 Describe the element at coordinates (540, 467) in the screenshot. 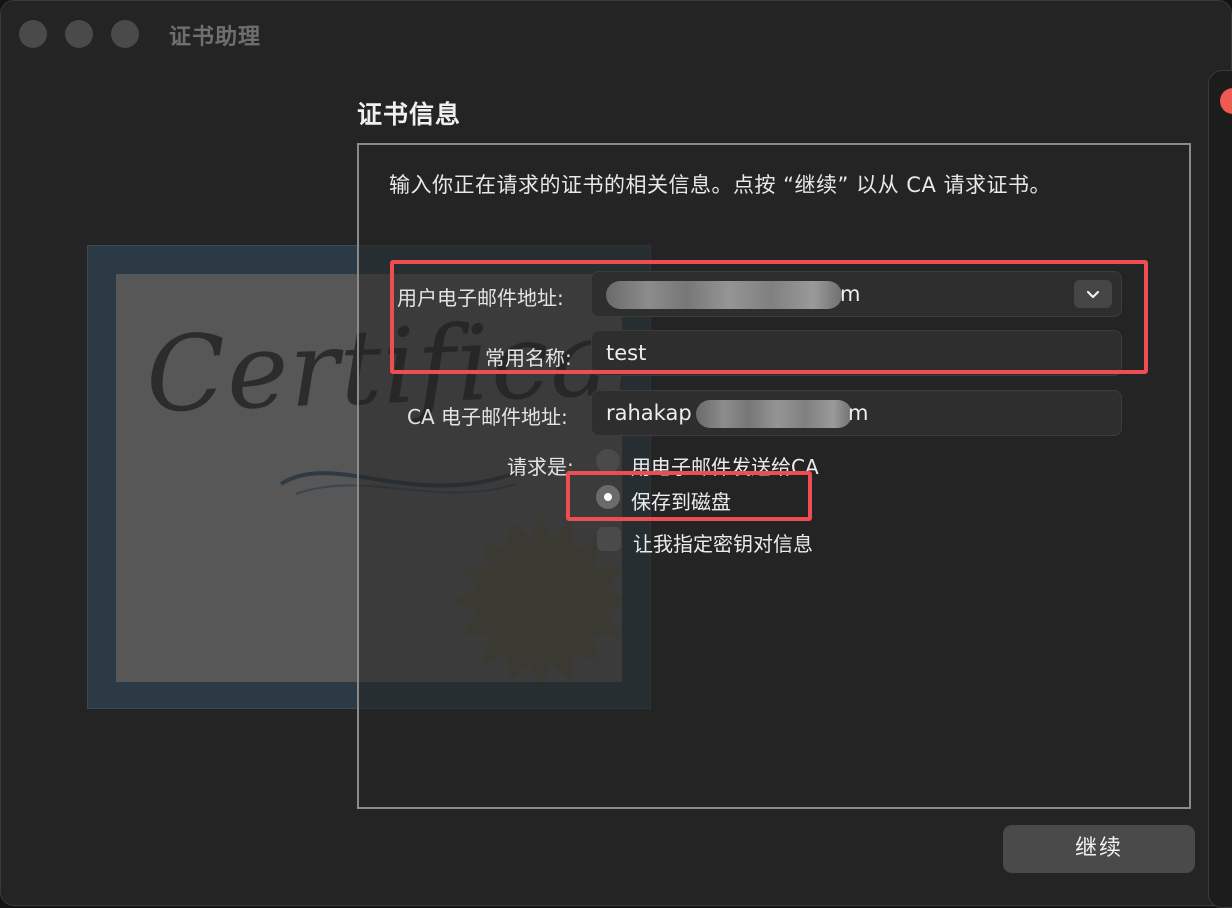

I see `request-label: 请求是:` at that location.